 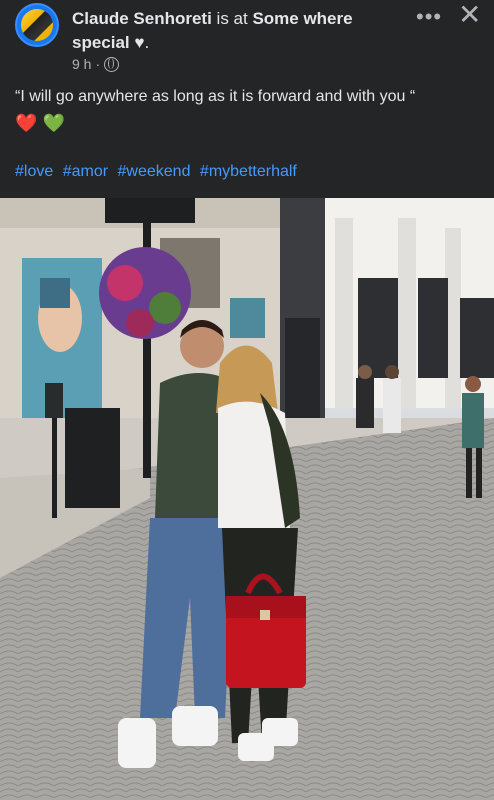 I want to click on hashtag-list: #love #amor #weekend #mybetterhalf, so click(x=158, y=172).